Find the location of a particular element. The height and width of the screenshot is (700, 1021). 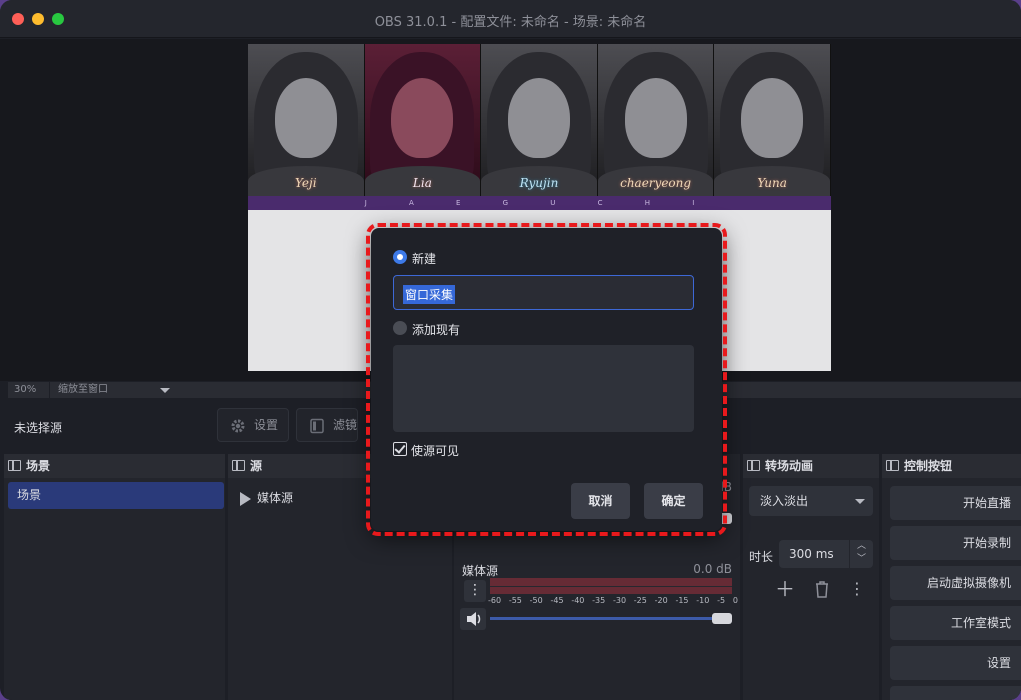

add-existing-label: 添加现有 is located at coordinates (436, 329).